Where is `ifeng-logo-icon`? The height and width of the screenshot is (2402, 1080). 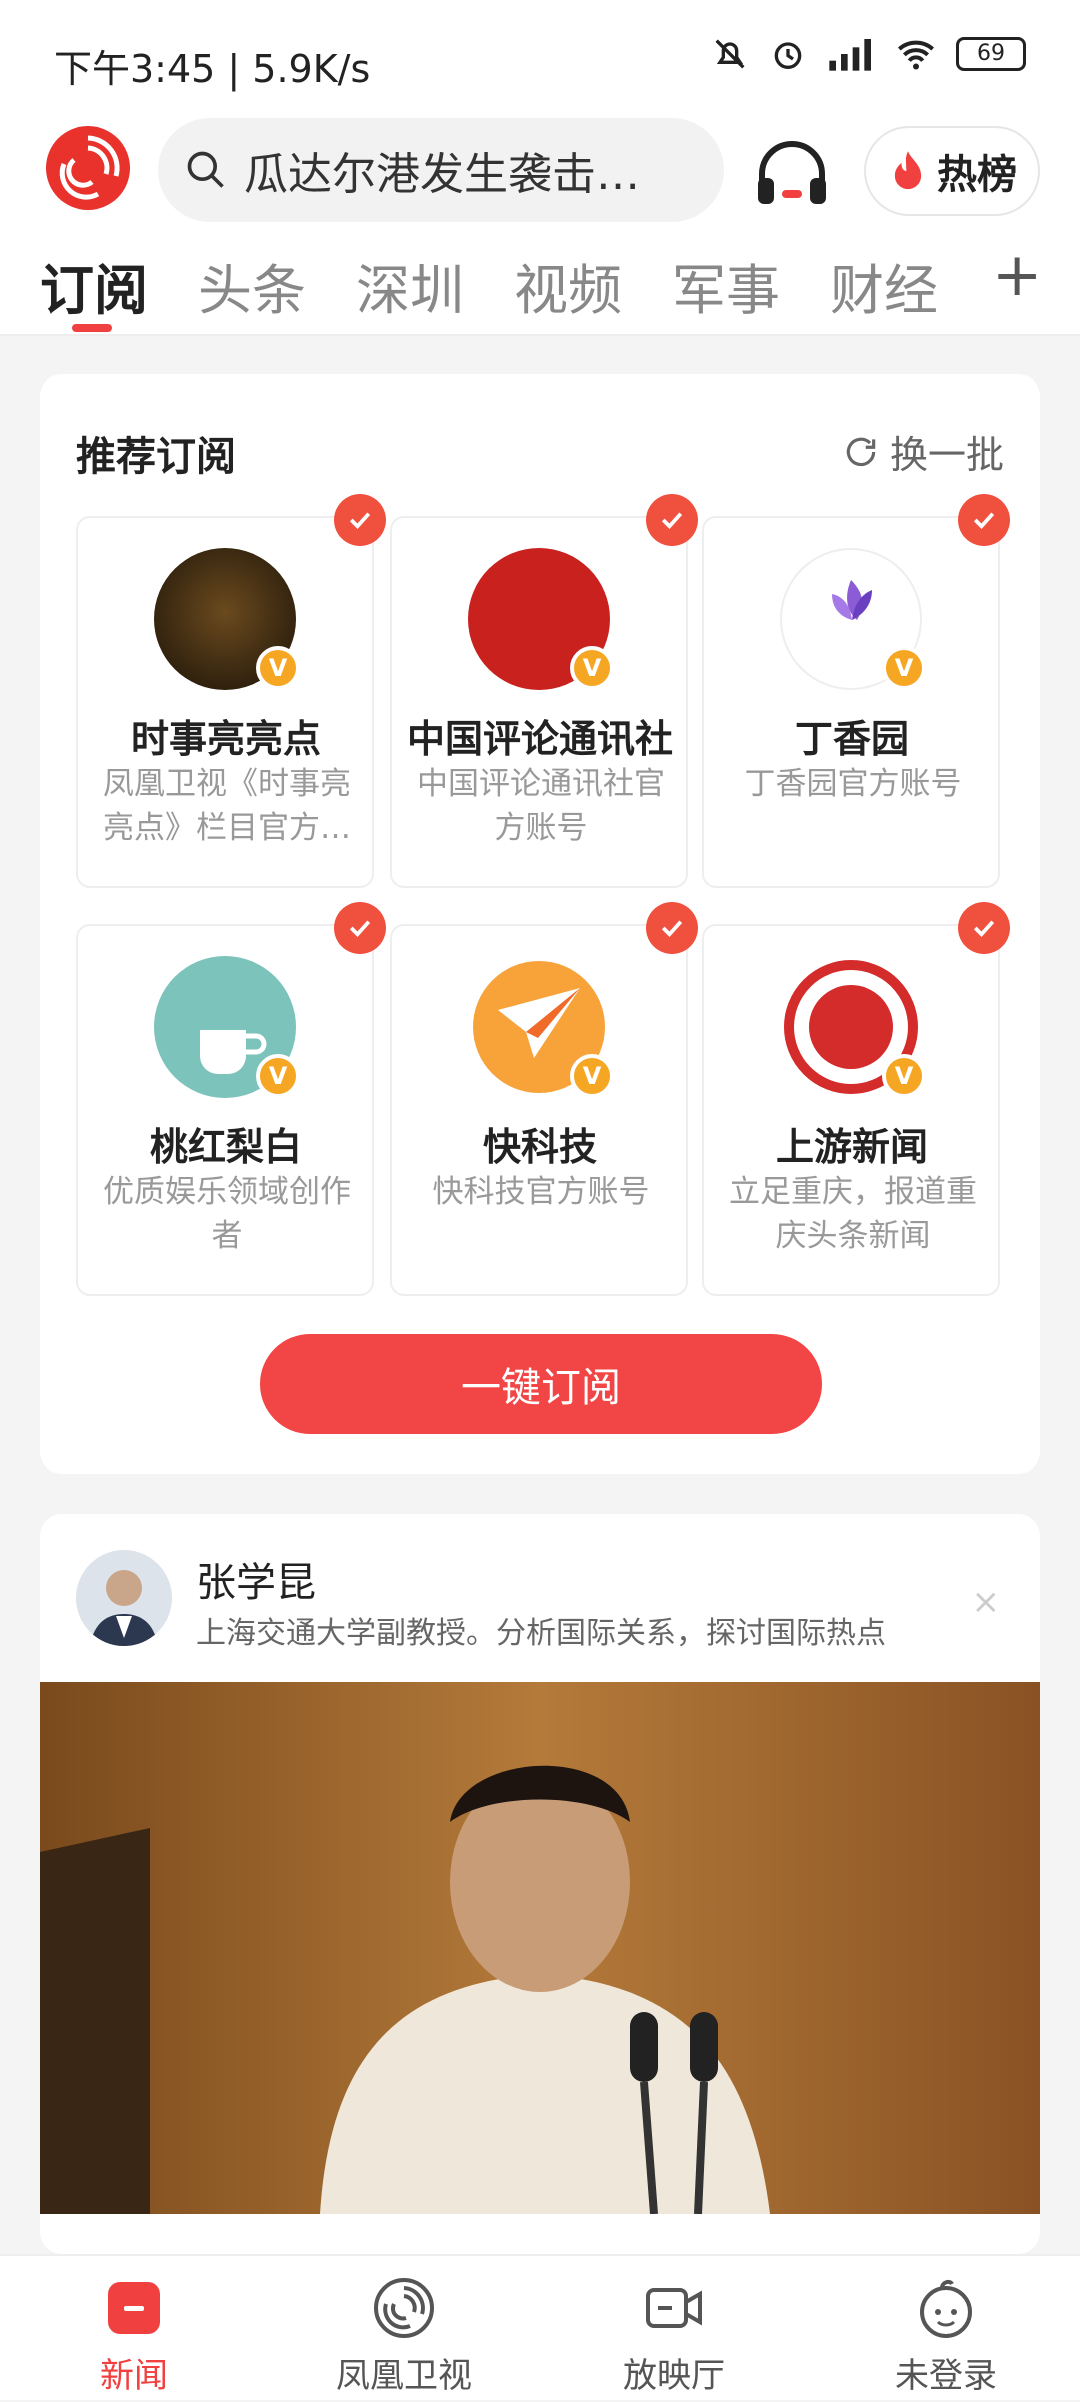 ifeng-logo-icon is located at coordinates (88, 168).